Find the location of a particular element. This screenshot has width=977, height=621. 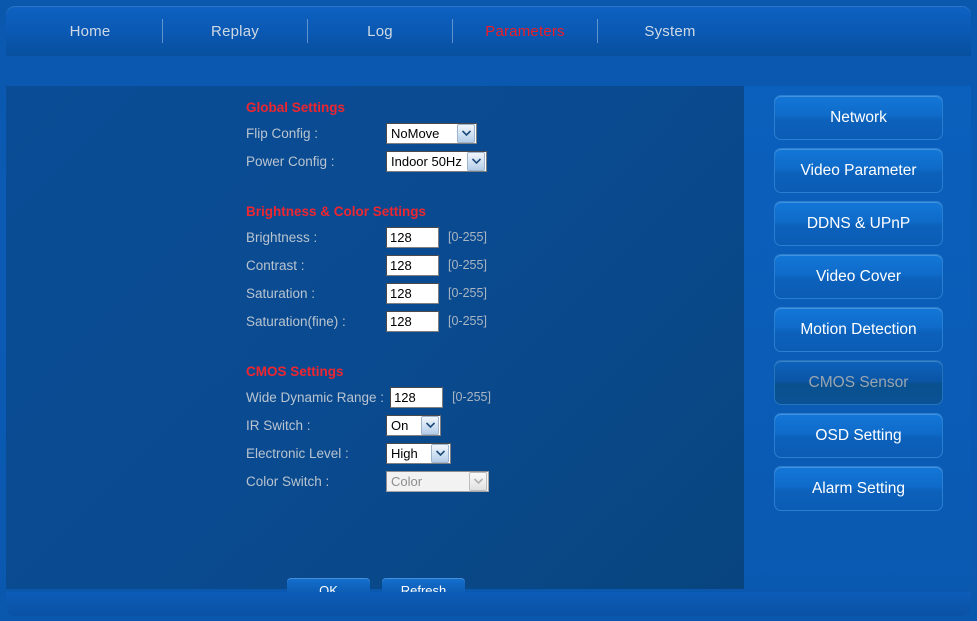

row-color-switch: Color Switch : Color is located at coordinates (481, 481).